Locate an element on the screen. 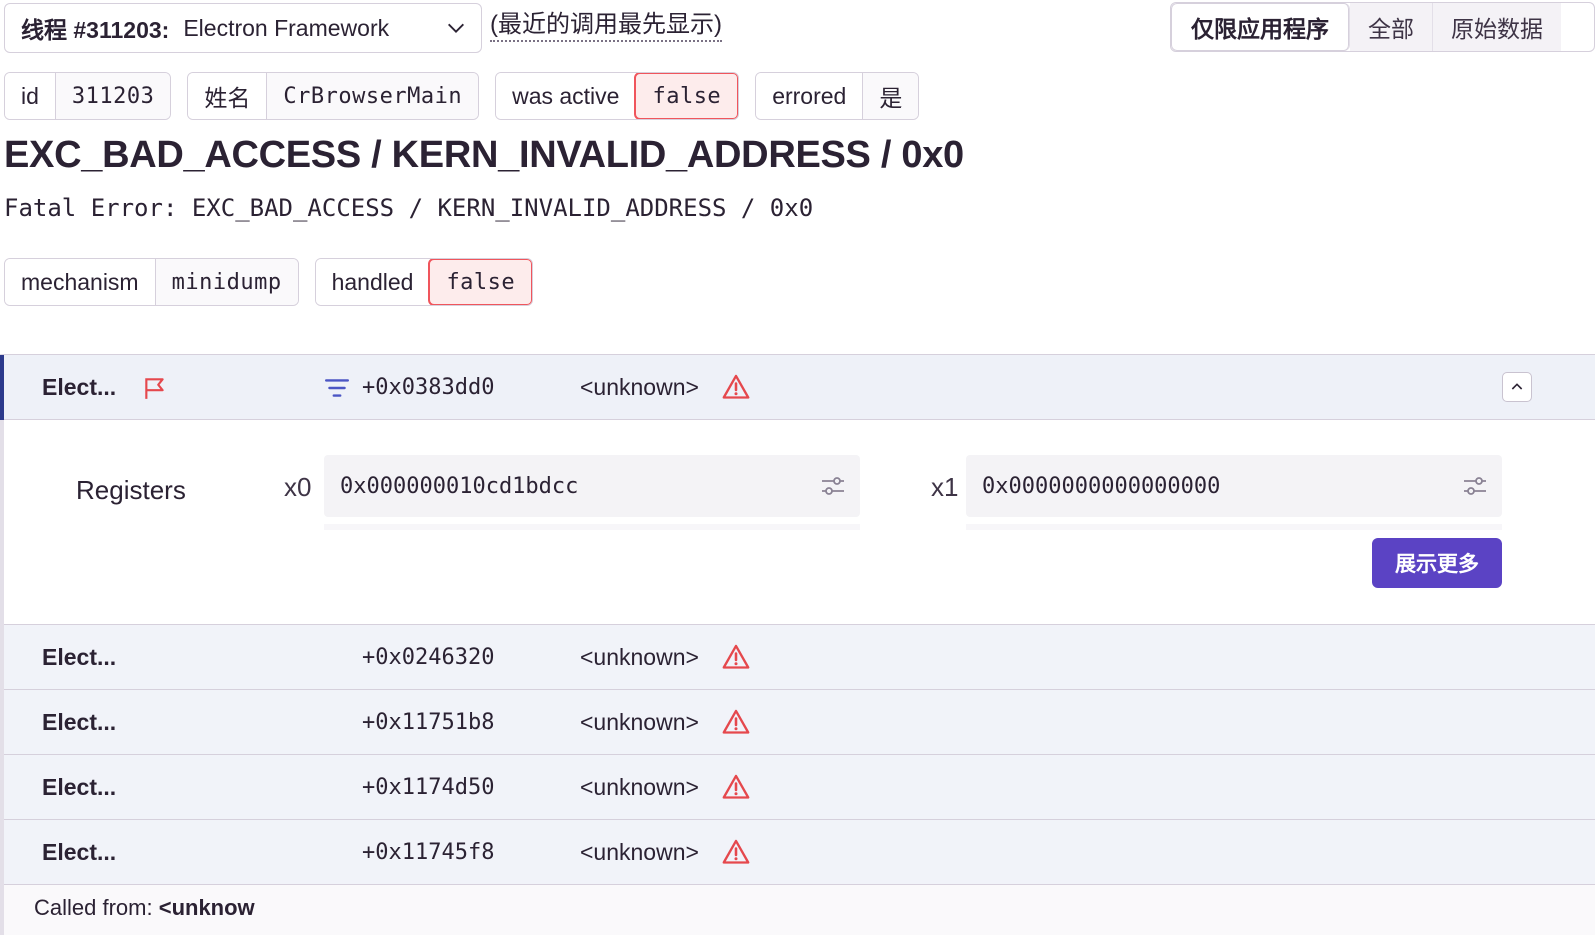 The image size is (1595, 935). collapse-button is located at coordinates (1517, 387).